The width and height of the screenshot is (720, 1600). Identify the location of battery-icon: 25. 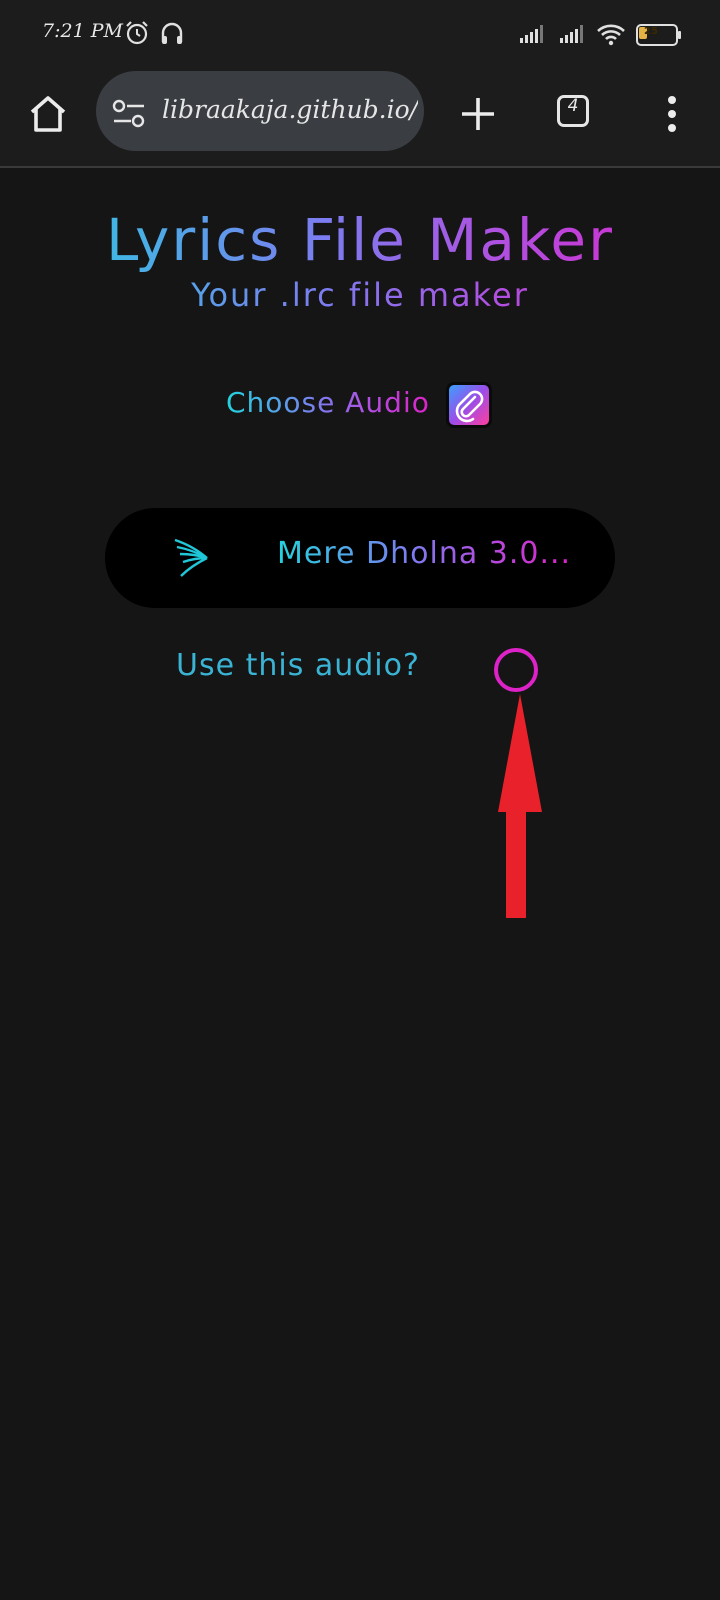
(658, 35).